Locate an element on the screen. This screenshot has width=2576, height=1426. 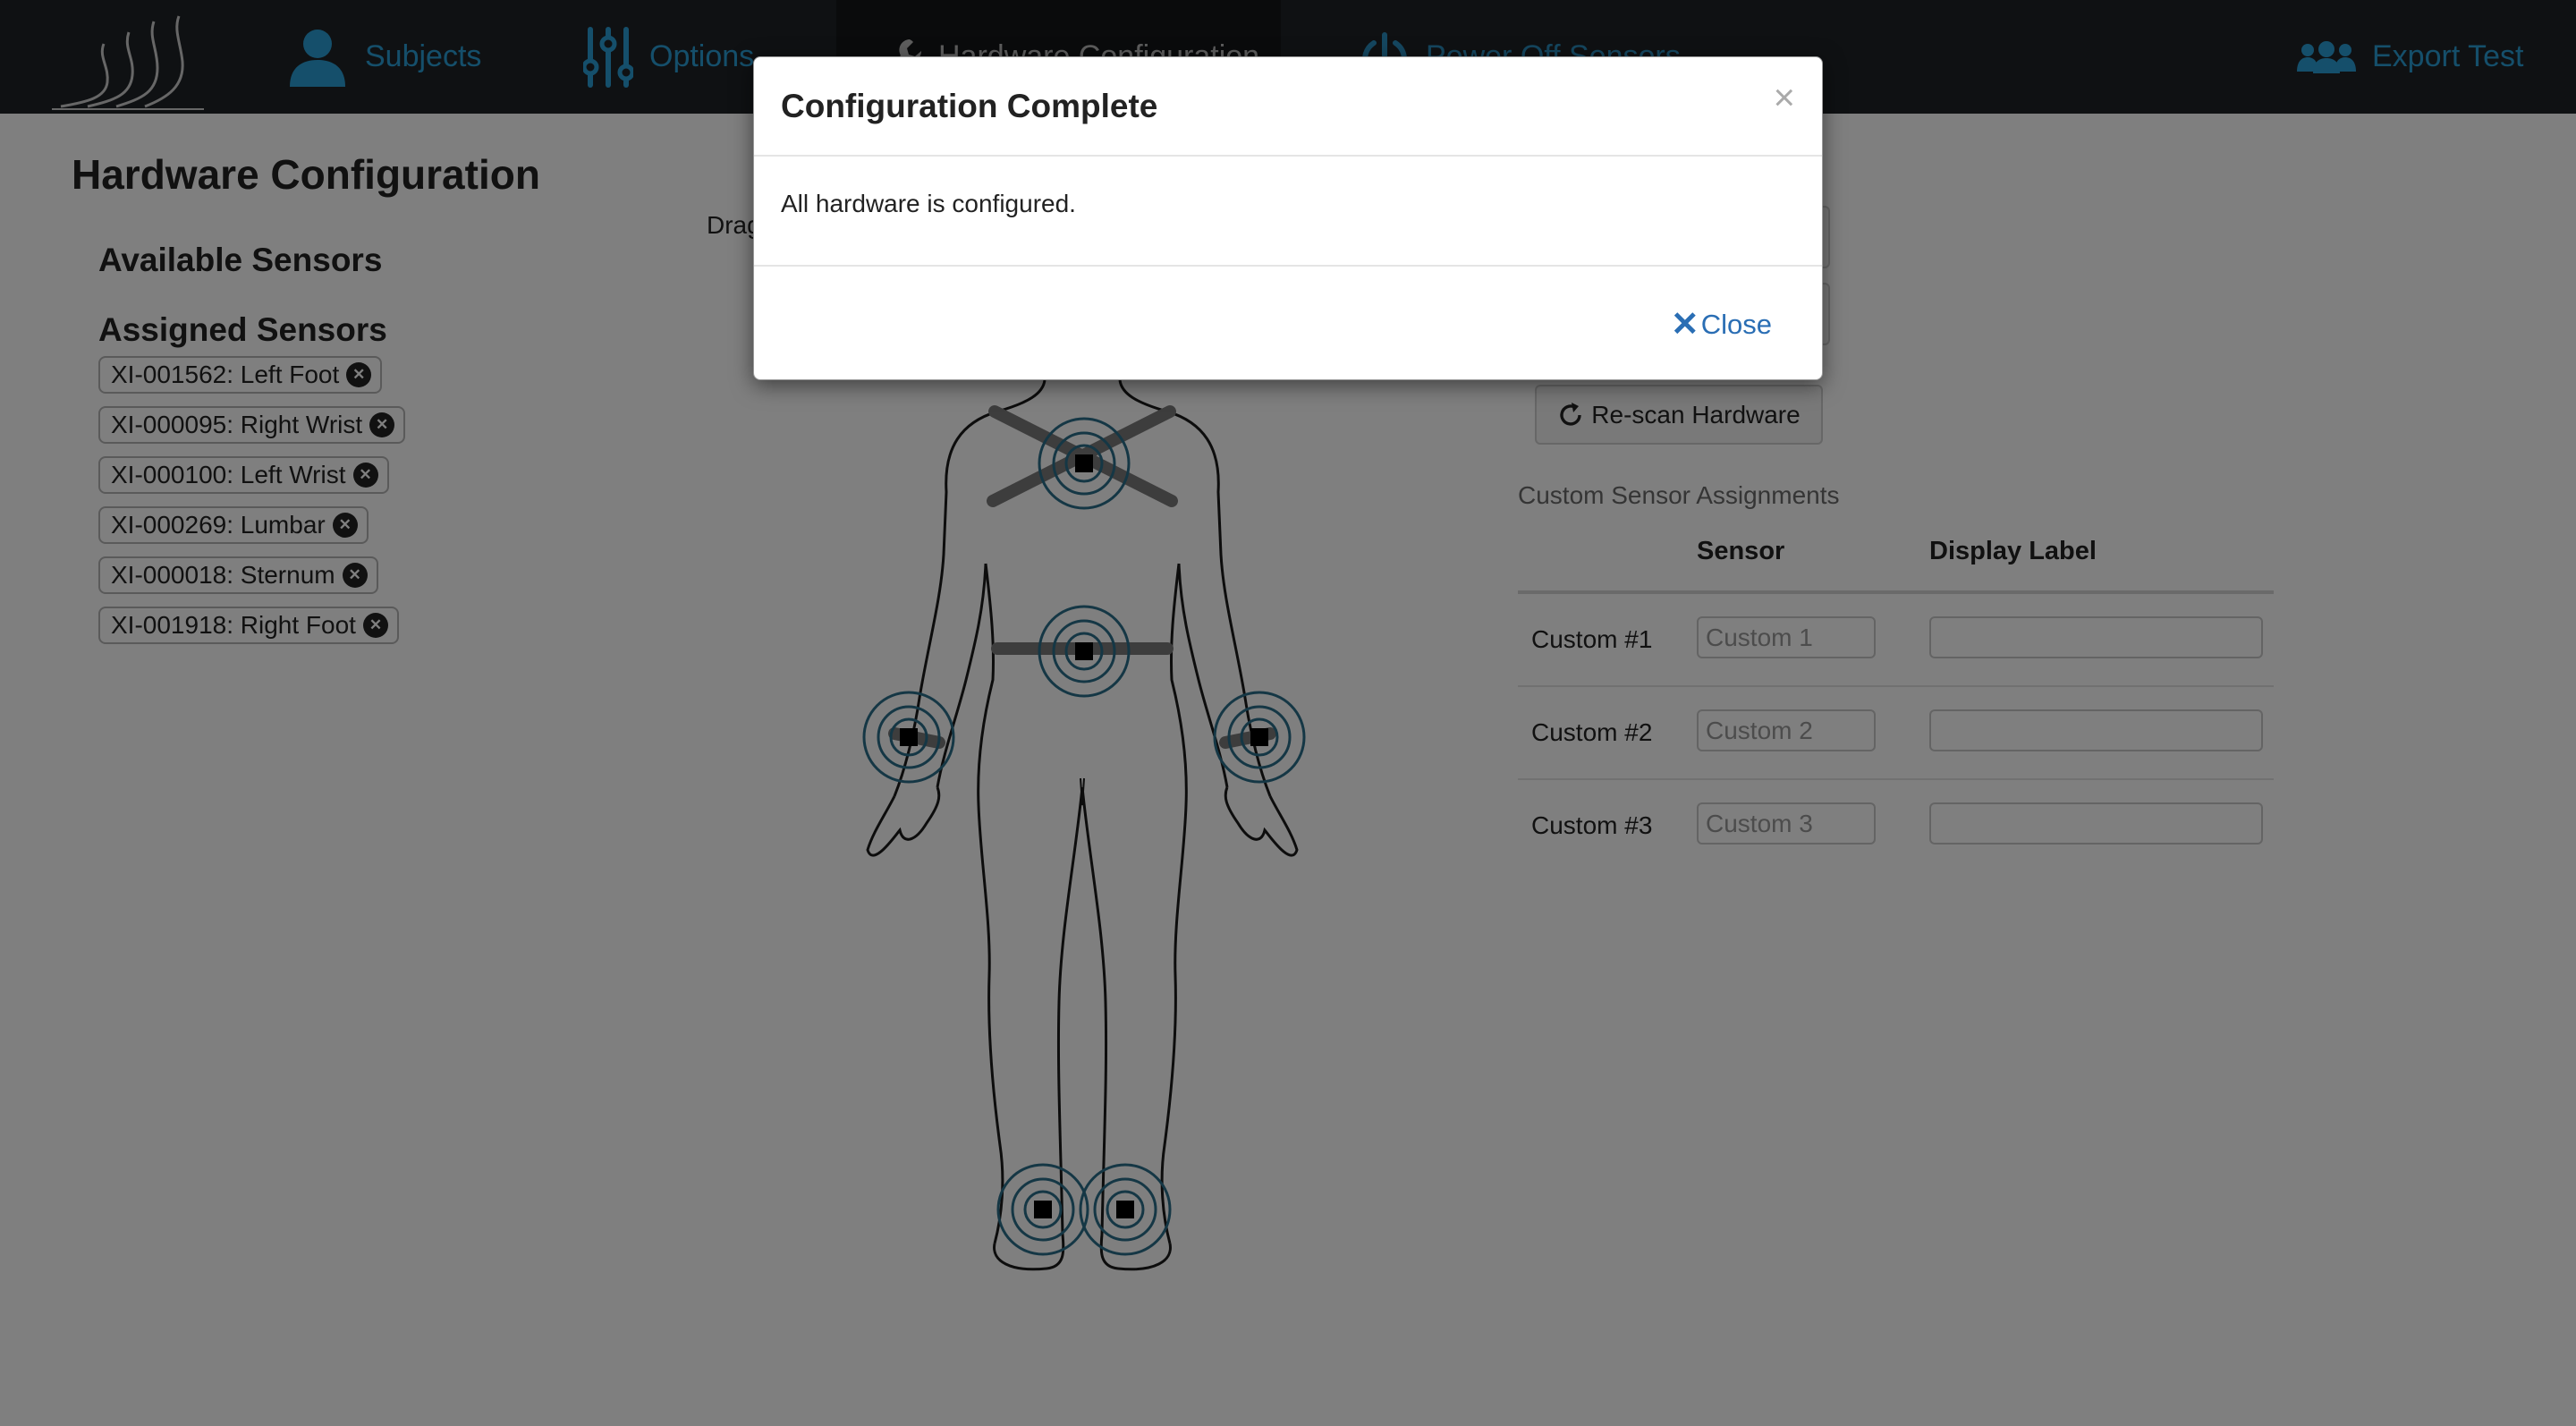
close-button: ✕ Close is located at coordinates (1721, 324).